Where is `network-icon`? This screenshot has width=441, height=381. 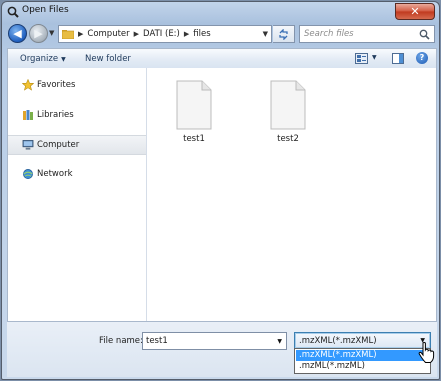 network-icon is located at coordinates (28, 174).